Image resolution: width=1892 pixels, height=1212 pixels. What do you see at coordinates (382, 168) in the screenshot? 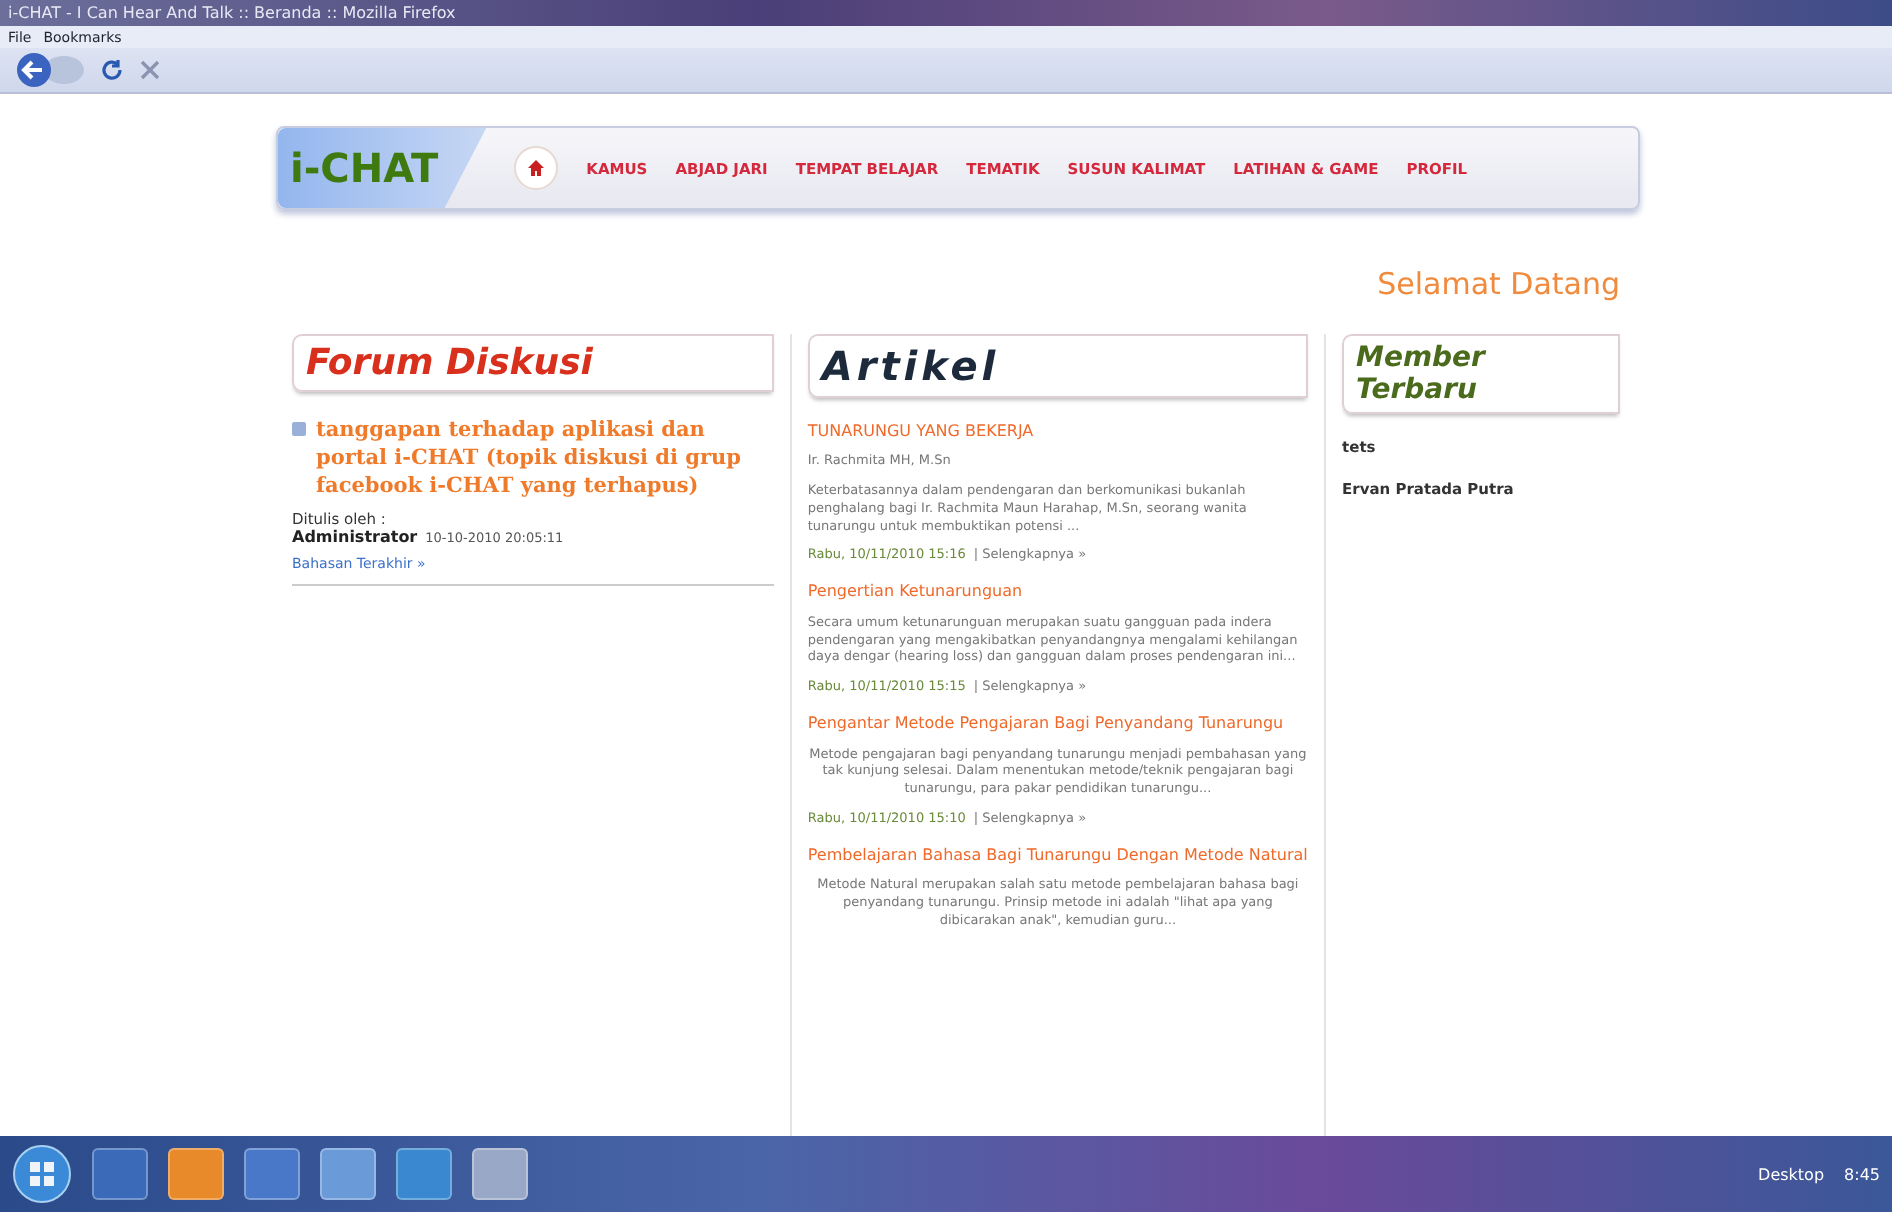
I see `site-logo: i-CHAT` at bounding box center [382, 168].